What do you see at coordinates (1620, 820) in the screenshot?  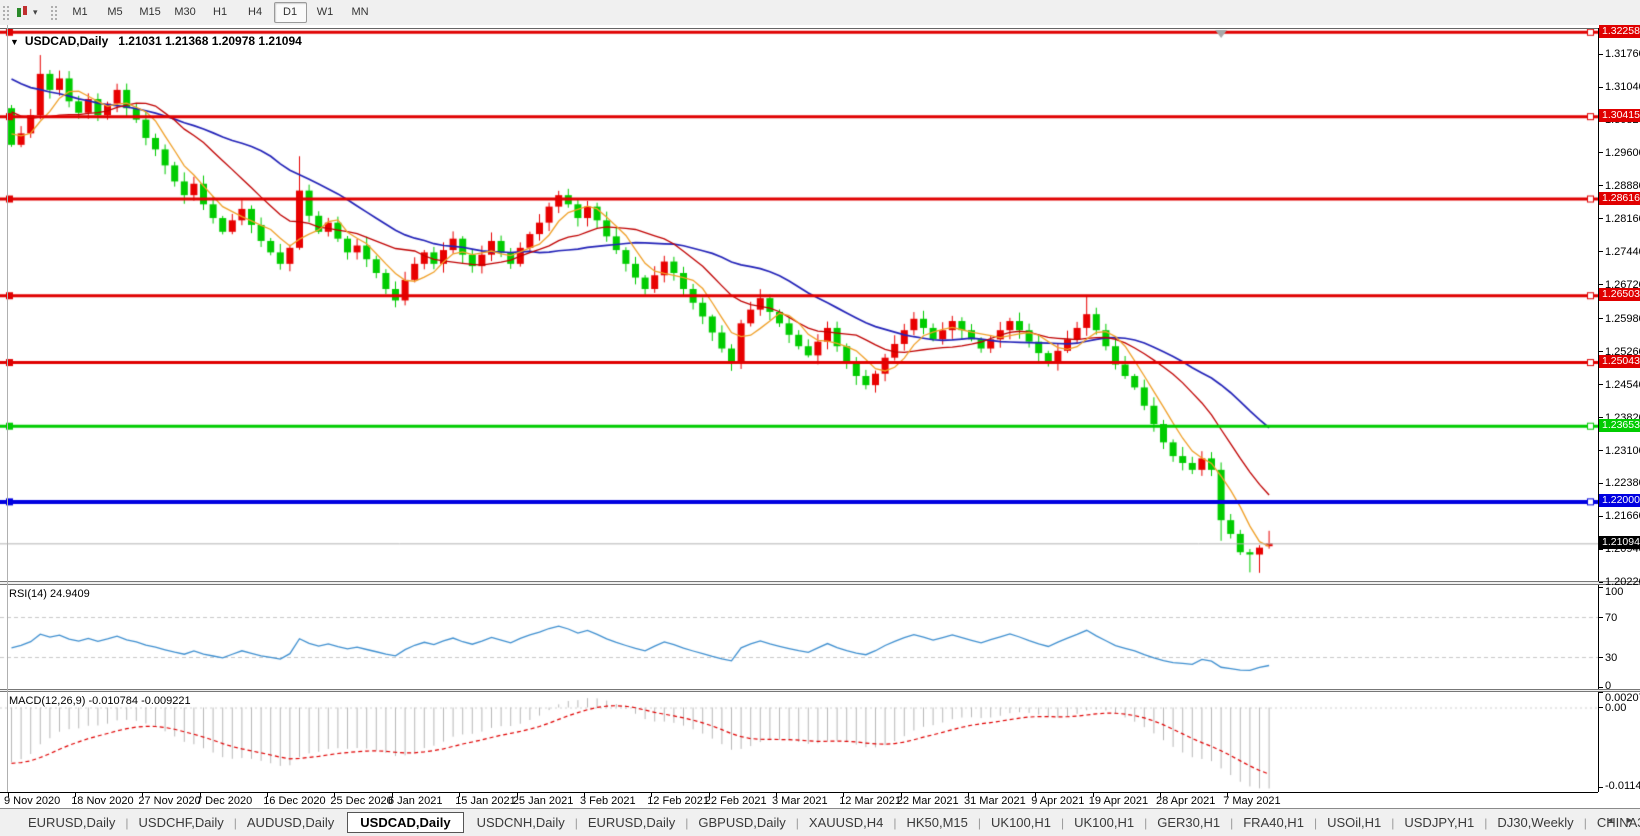 I see `tabs-nav: ◂ ▸` at bounding box center [1620, 820].